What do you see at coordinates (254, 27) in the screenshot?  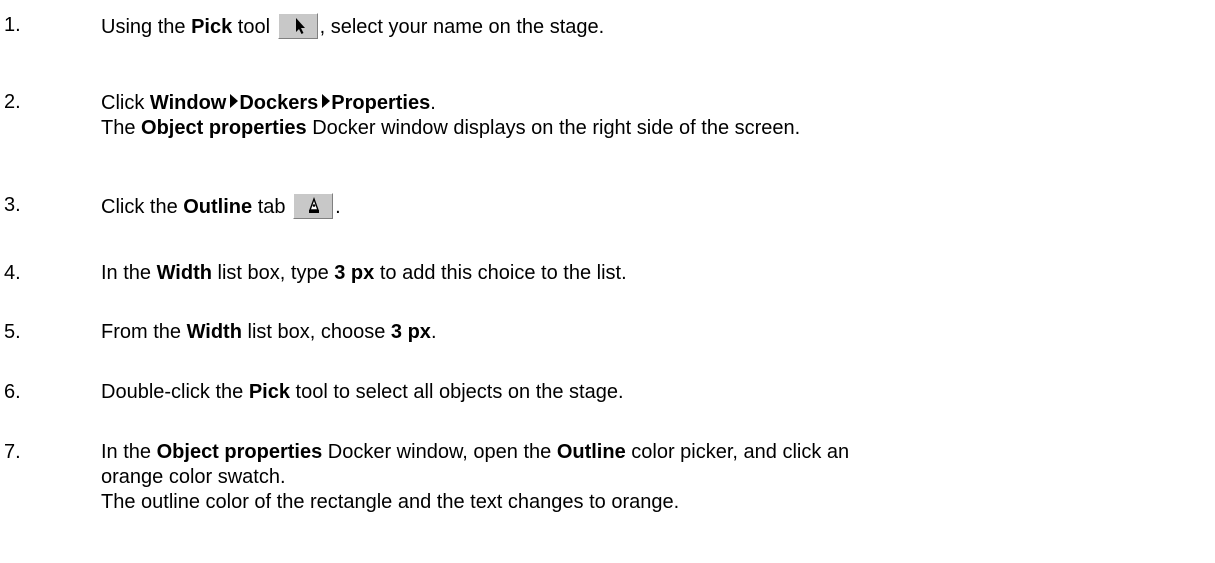 I see `step-text-segment: tool` at bounding box center [254, 27].